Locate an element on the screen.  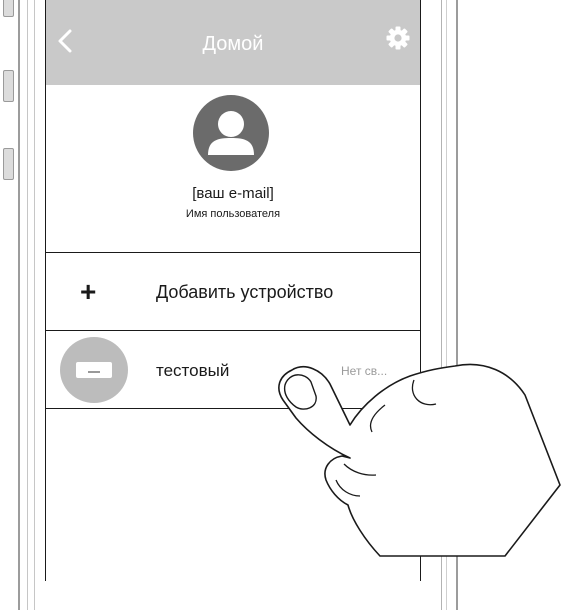
add-device-label: Добавить устройство is located at coordinates (245, 292).